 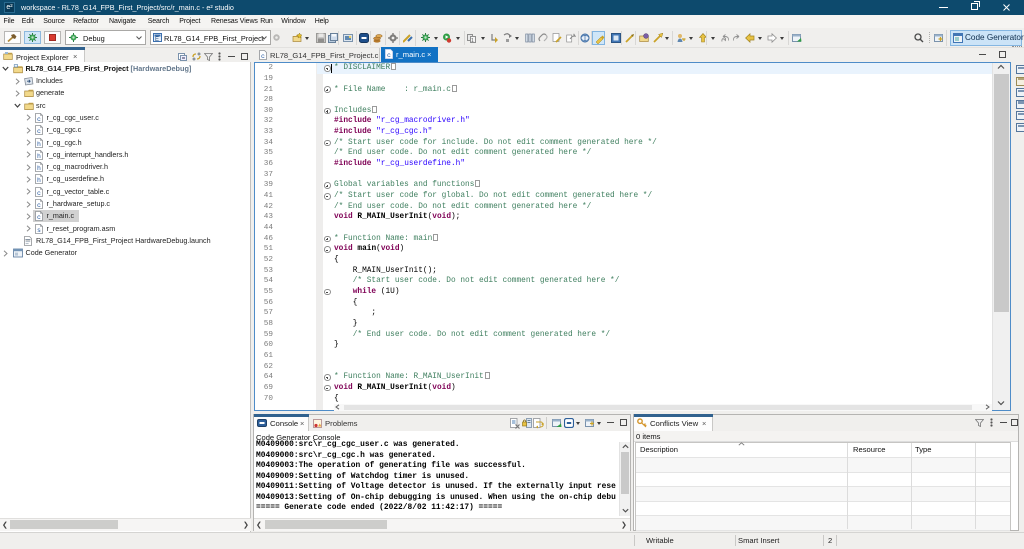 I want to click on svg-text: s, so click(x=39, y=230).